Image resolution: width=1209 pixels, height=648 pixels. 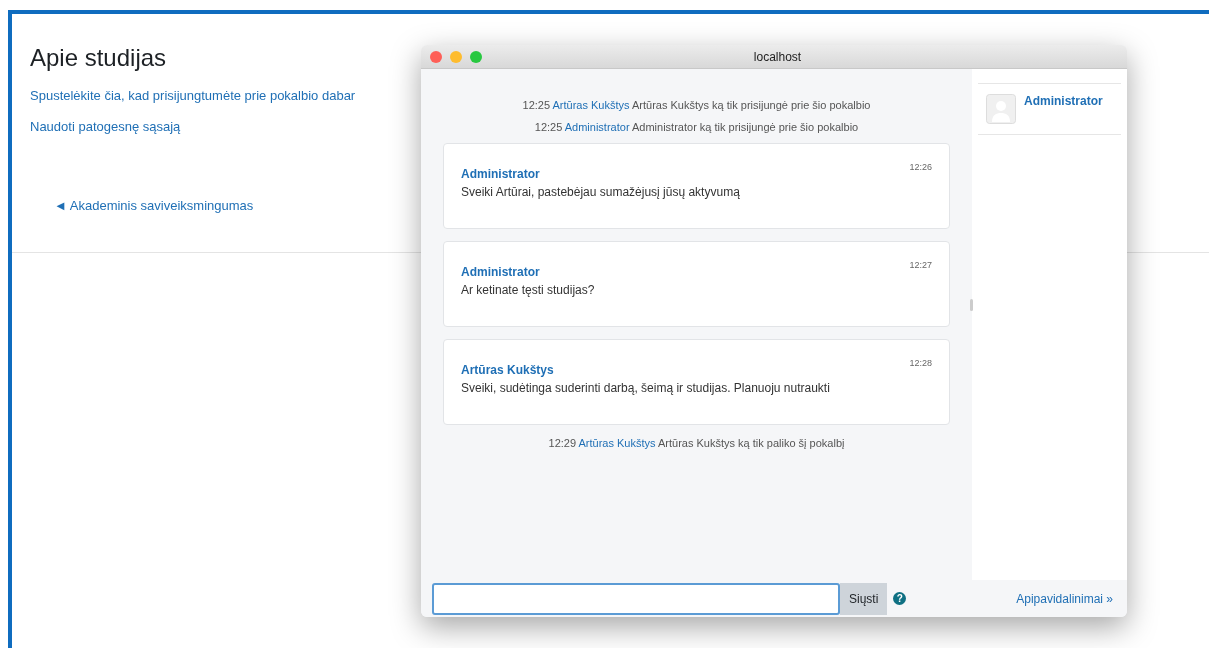 What do you see at coordinates (436, 56) in the screenshot?
I see `close-button` at bounding box center [436, 56].